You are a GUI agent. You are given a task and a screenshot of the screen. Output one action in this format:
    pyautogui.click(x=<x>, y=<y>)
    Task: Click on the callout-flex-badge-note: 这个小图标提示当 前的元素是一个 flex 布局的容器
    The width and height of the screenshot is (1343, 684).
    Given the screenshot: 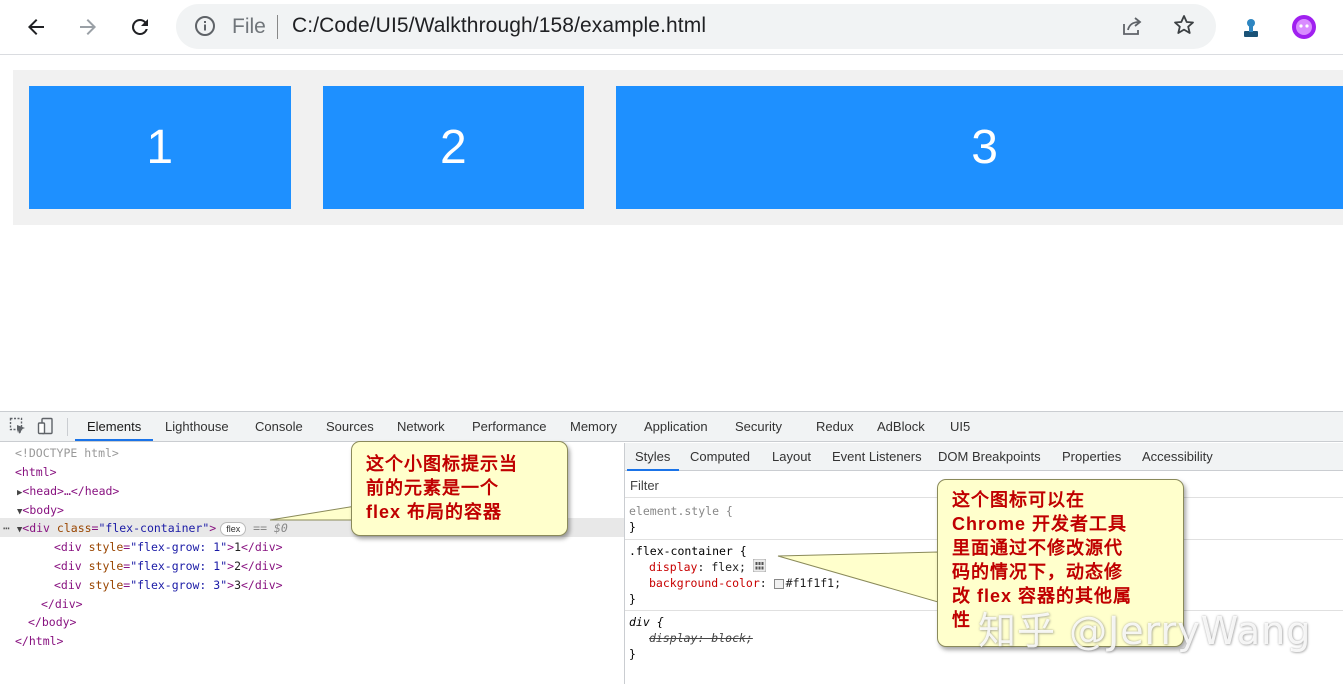 What is the action you would take?
    pyautogui.click(x=459, y=488)
    